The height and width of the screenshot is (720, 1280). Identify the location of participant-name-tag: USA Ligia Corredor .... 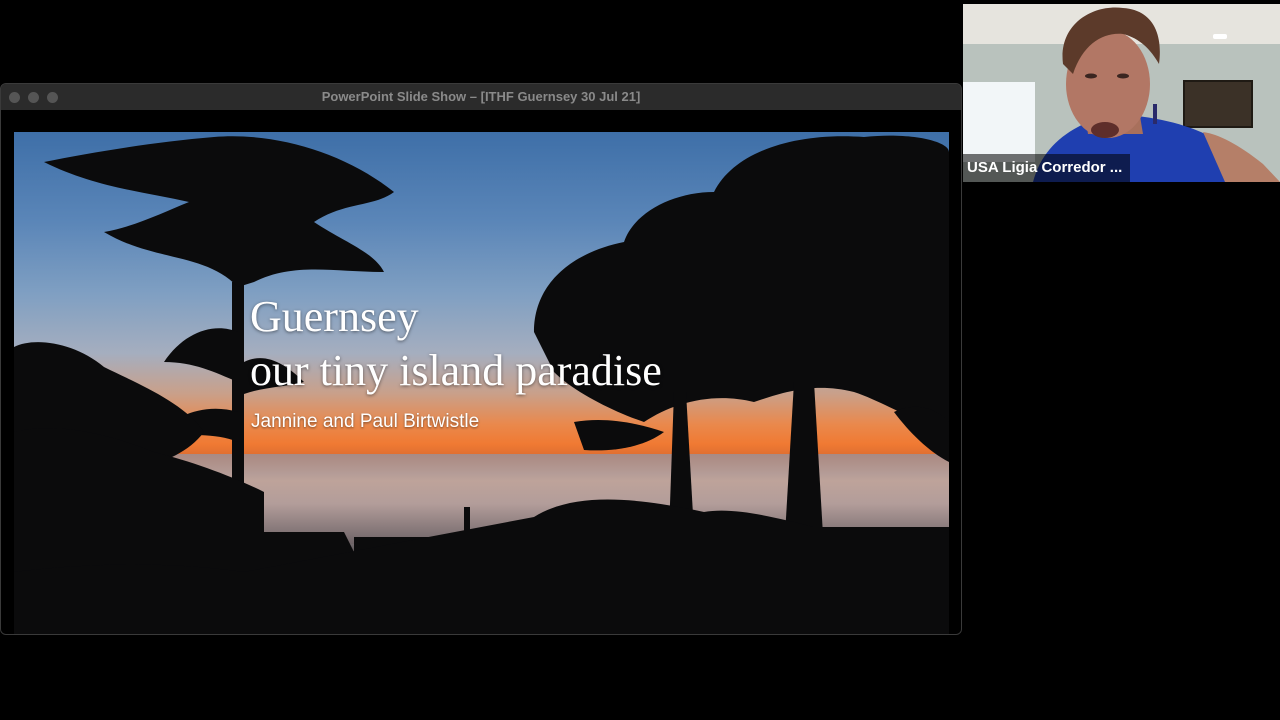
(1047, 168).